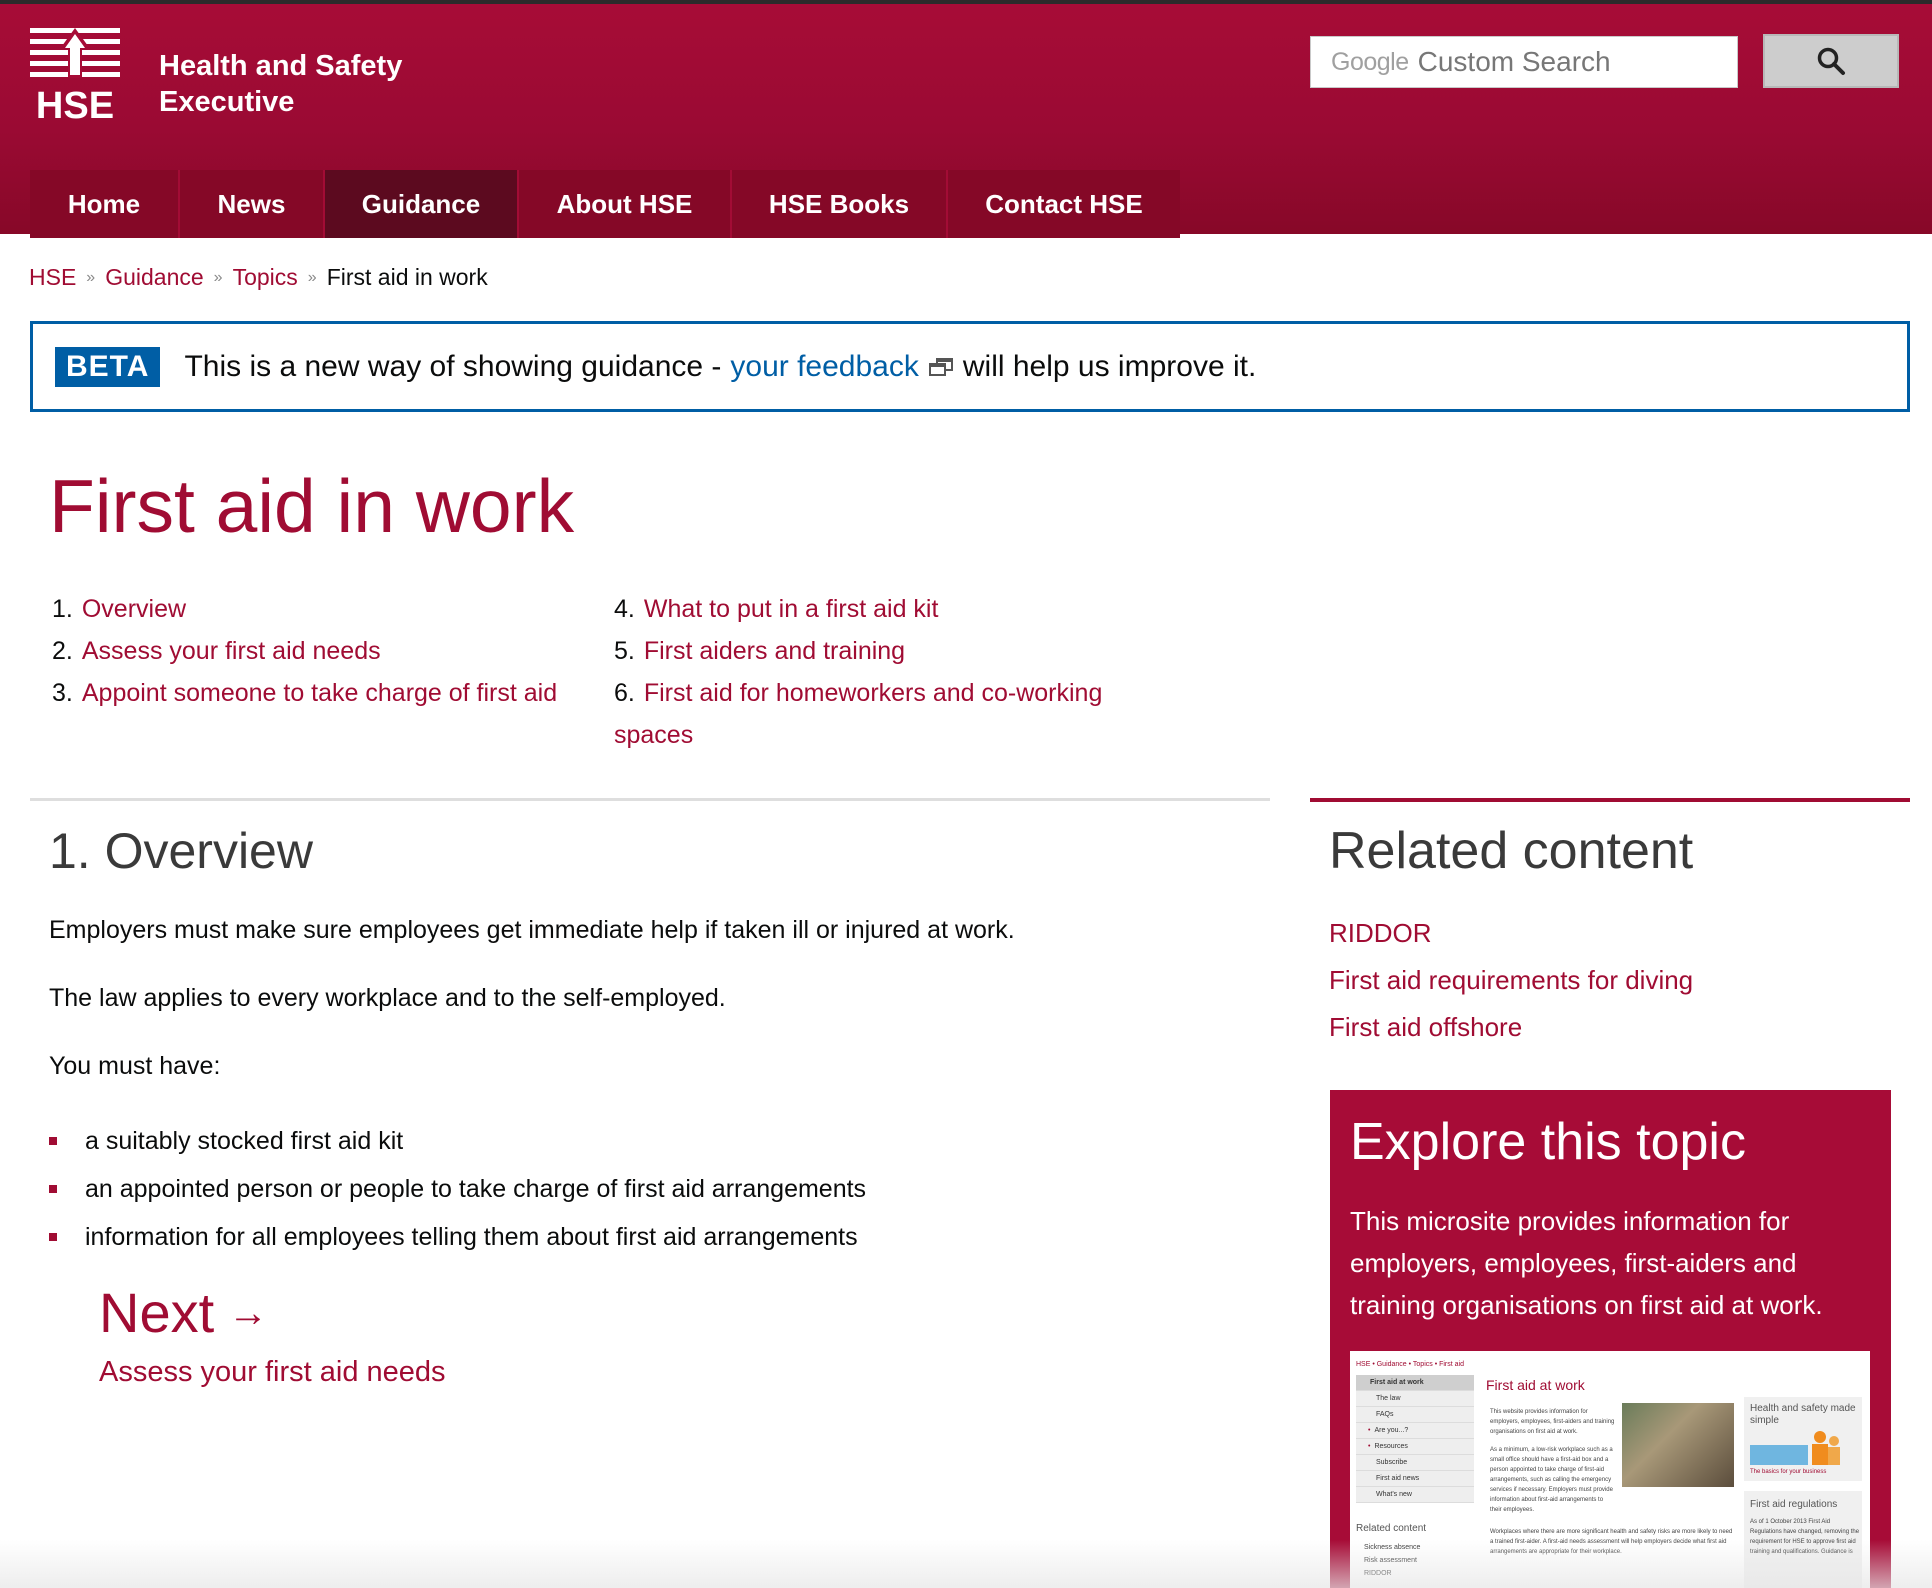 The image size is (1932, 1588). Describe the element at coordinates (248, 1313) in the screenshot. I see `arrow-right-icon: →` at that location.